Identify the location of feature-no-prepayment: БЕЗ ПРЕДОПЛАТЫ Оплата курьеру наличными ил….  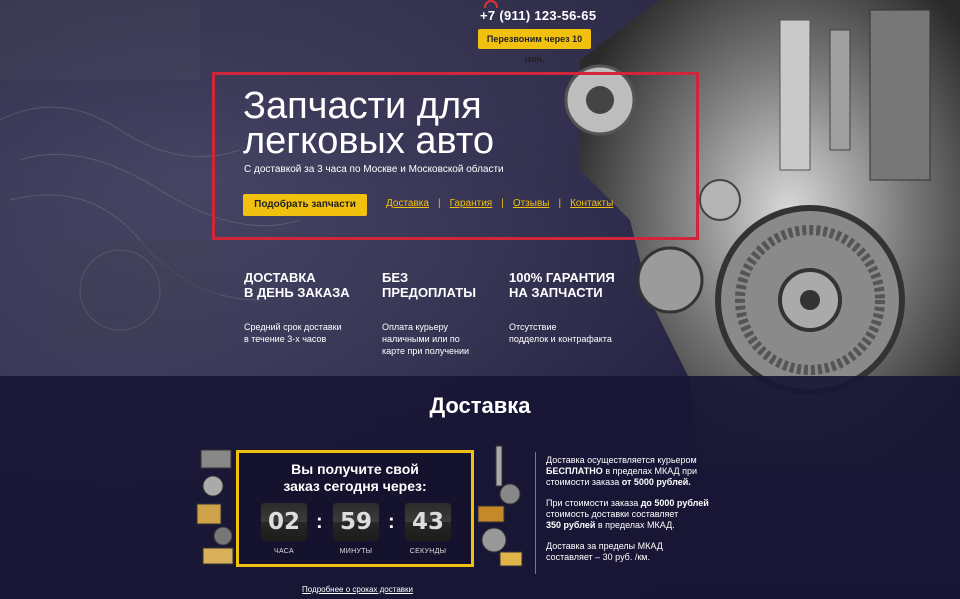
(447, 313).